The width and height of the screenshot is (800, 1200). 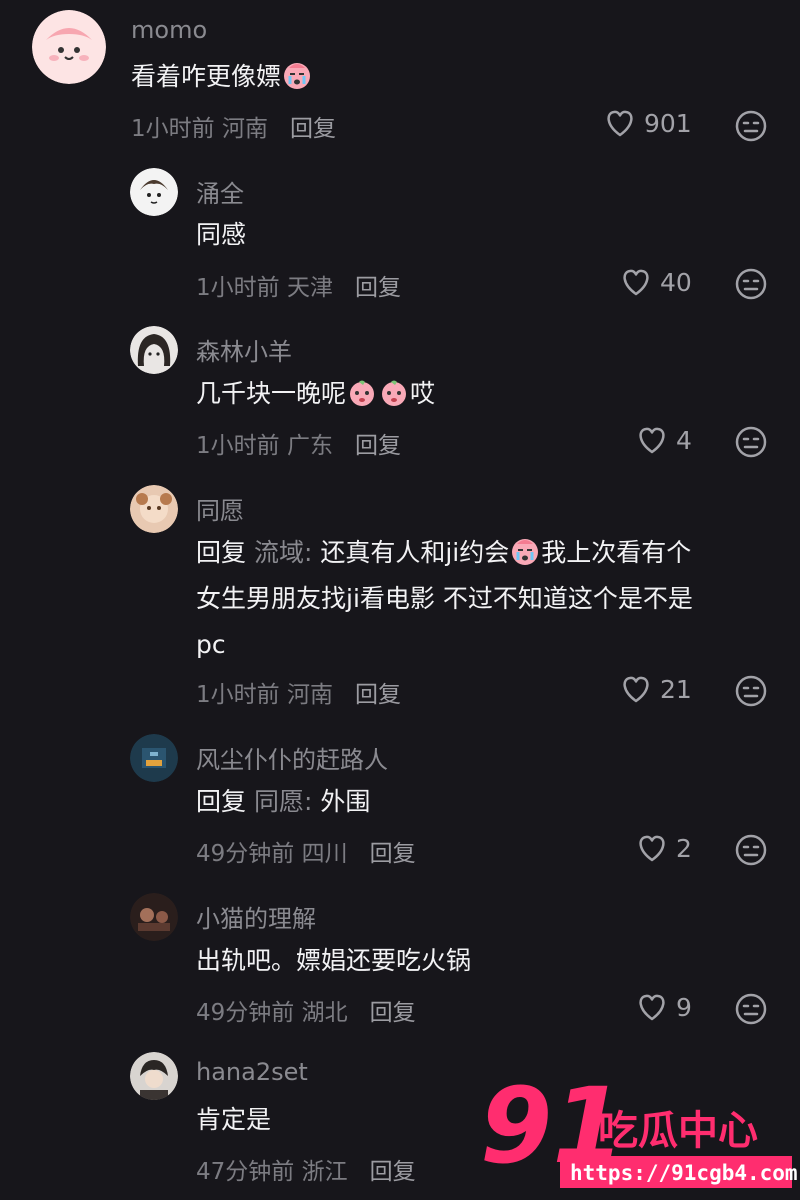 I want to click on comment-username: 同愿, so click(x=220, y=508).